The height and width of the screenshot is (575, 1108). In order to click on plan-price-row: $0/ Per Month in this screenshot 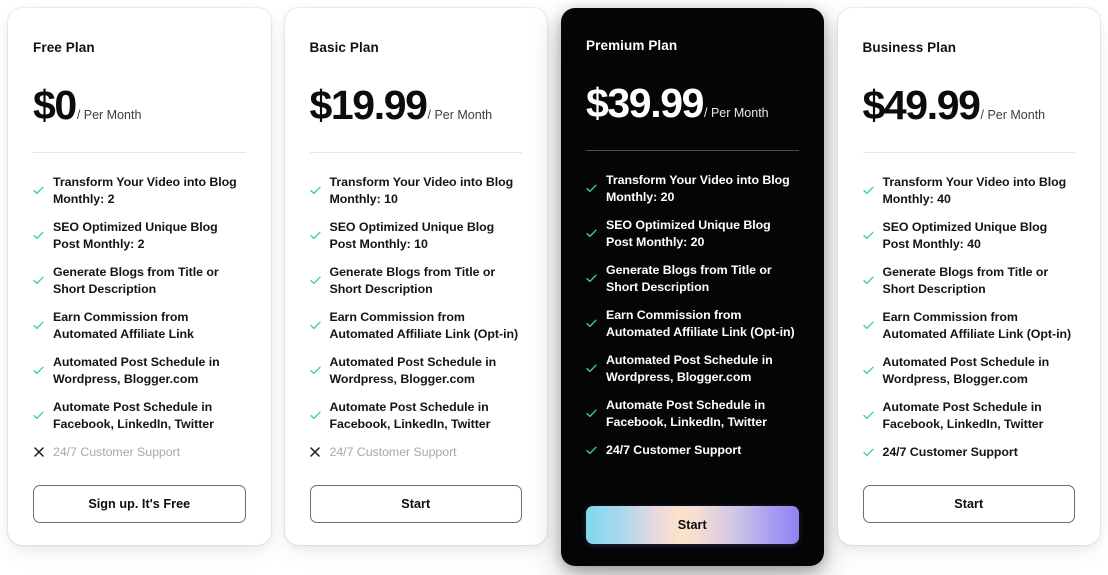, I will do `click(139, 105)`.